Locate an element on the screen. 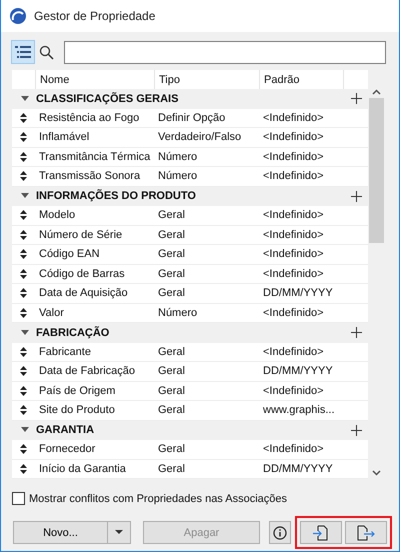  property-row: Data de Fabricação Geral DD/MM/YYYY is located at coordinates (190, 372).